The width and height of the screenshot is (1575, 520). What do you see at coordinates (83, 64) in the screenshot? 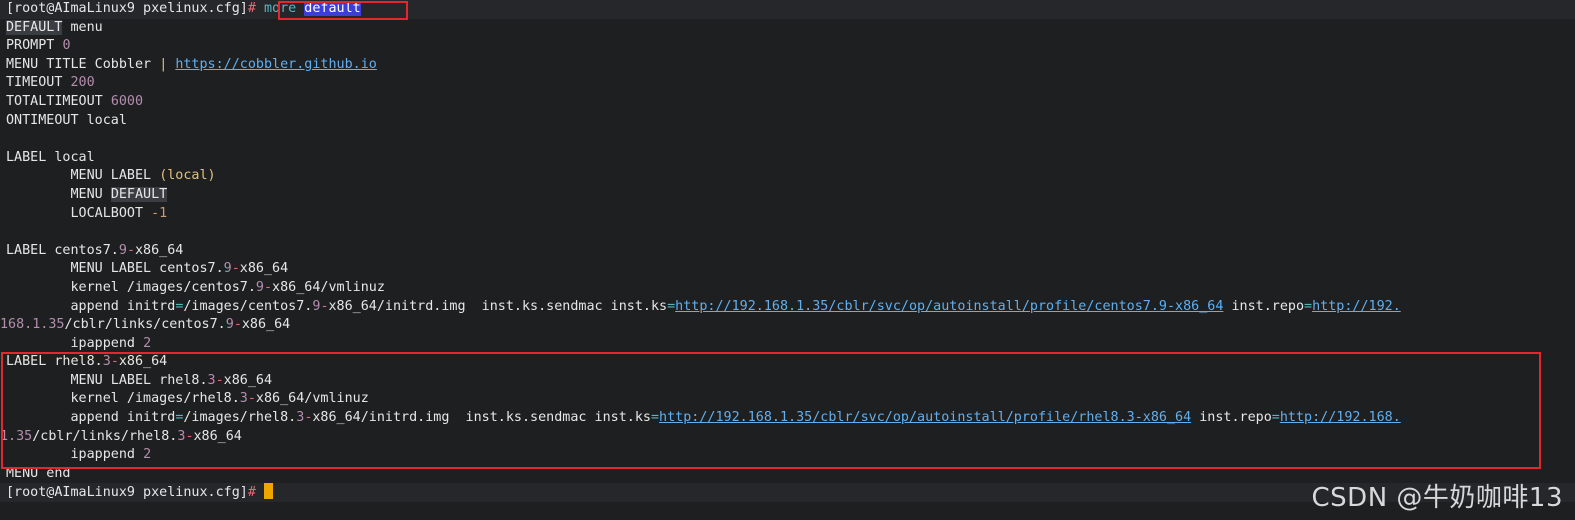
I see `line-text: MENU TITLE Cobbler` at bounding box center [83, 64].